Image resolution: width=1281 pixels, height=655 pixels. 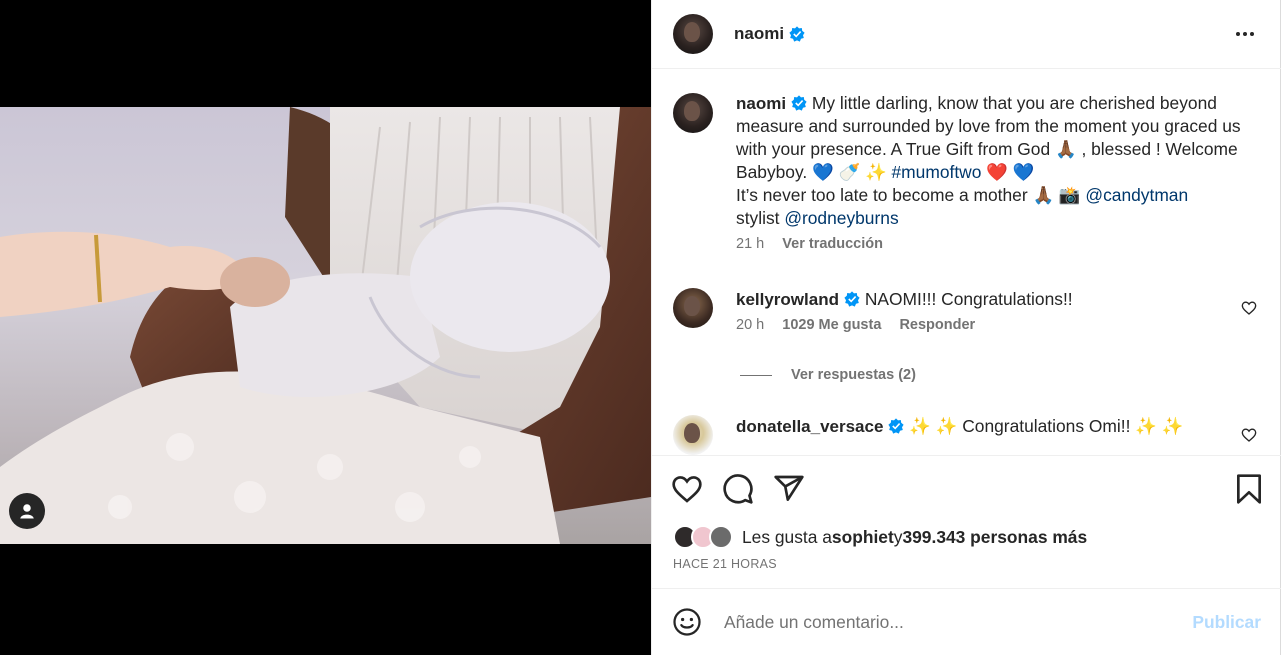 I want to click on replies-divider, so click(x=756, y=375).